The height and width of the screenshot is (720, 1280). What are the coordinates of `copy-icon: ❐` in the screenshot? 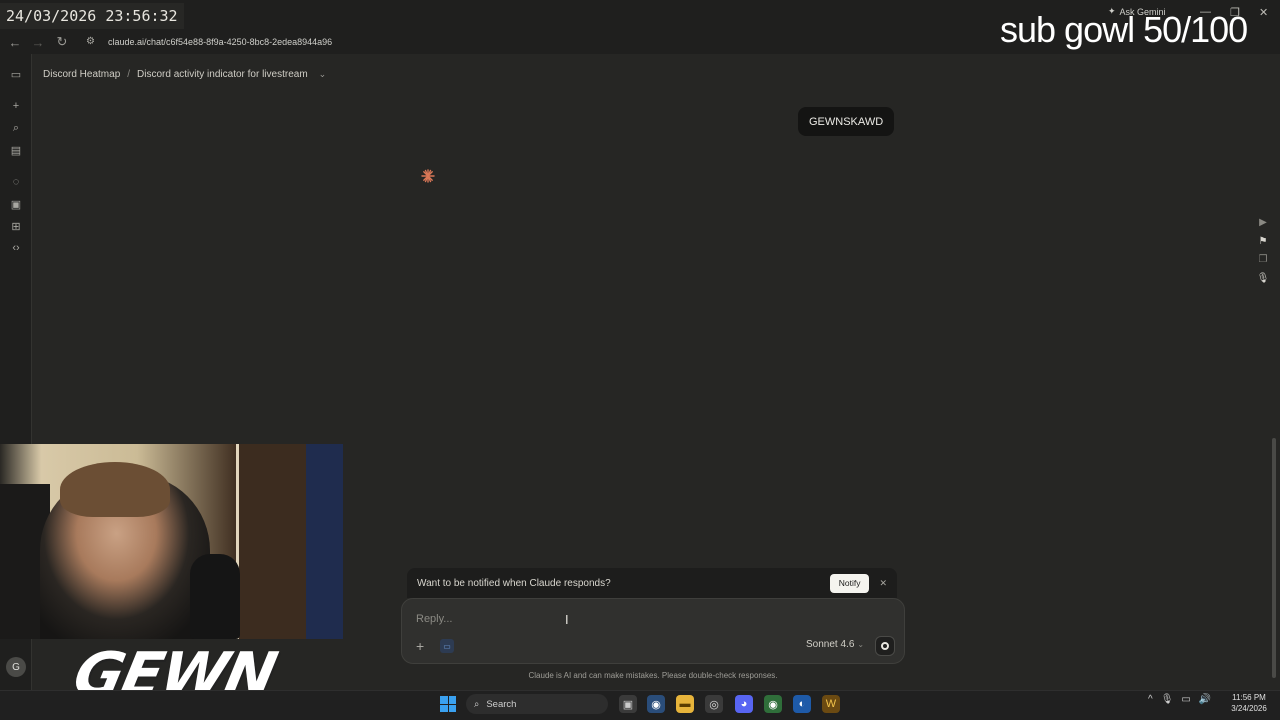 It's located at (1263, 259).